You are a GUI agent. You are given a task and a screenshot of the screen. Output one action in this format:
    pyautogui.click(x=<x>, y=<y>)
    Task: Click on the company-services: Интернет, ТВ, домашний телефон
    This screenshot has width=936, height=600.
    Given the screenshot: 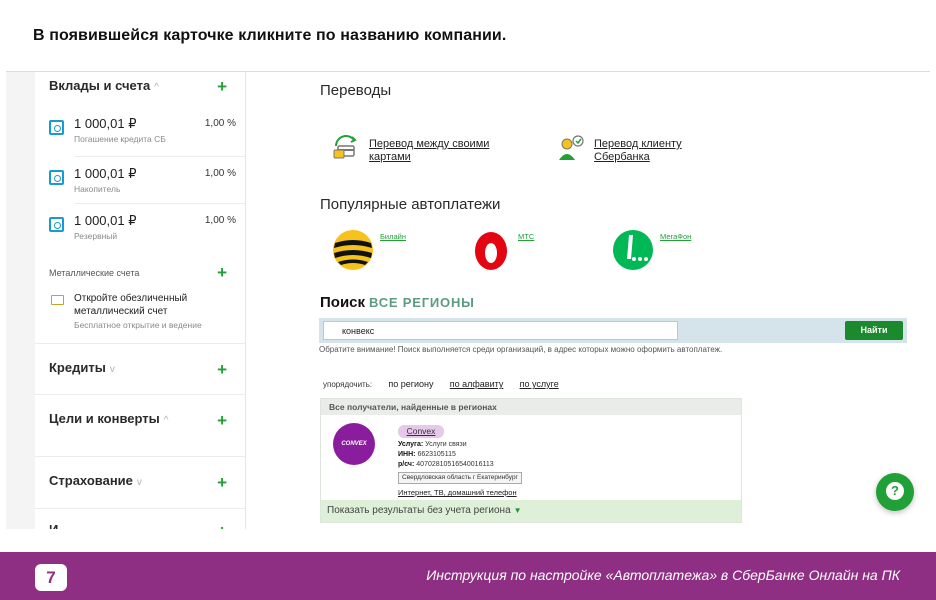 What is the action you would take?
    pyautogui.click(x=457, y=492)
    